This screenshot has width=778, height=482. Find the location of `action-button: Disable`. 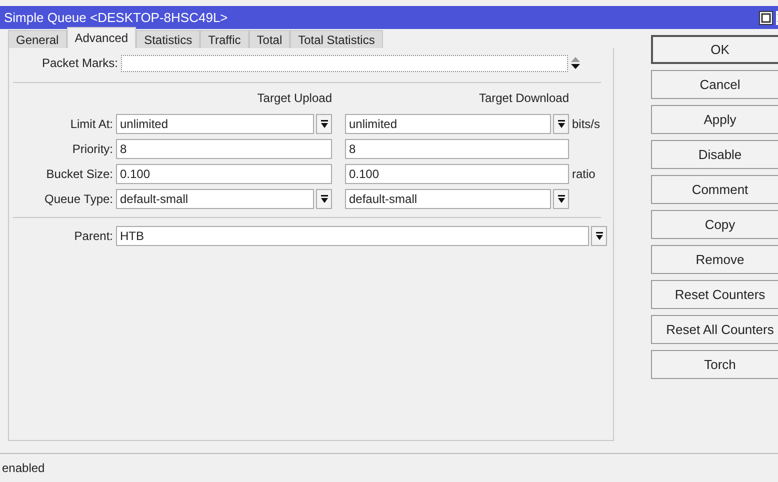

action-button: Disable is located at coordinates (714, 154).